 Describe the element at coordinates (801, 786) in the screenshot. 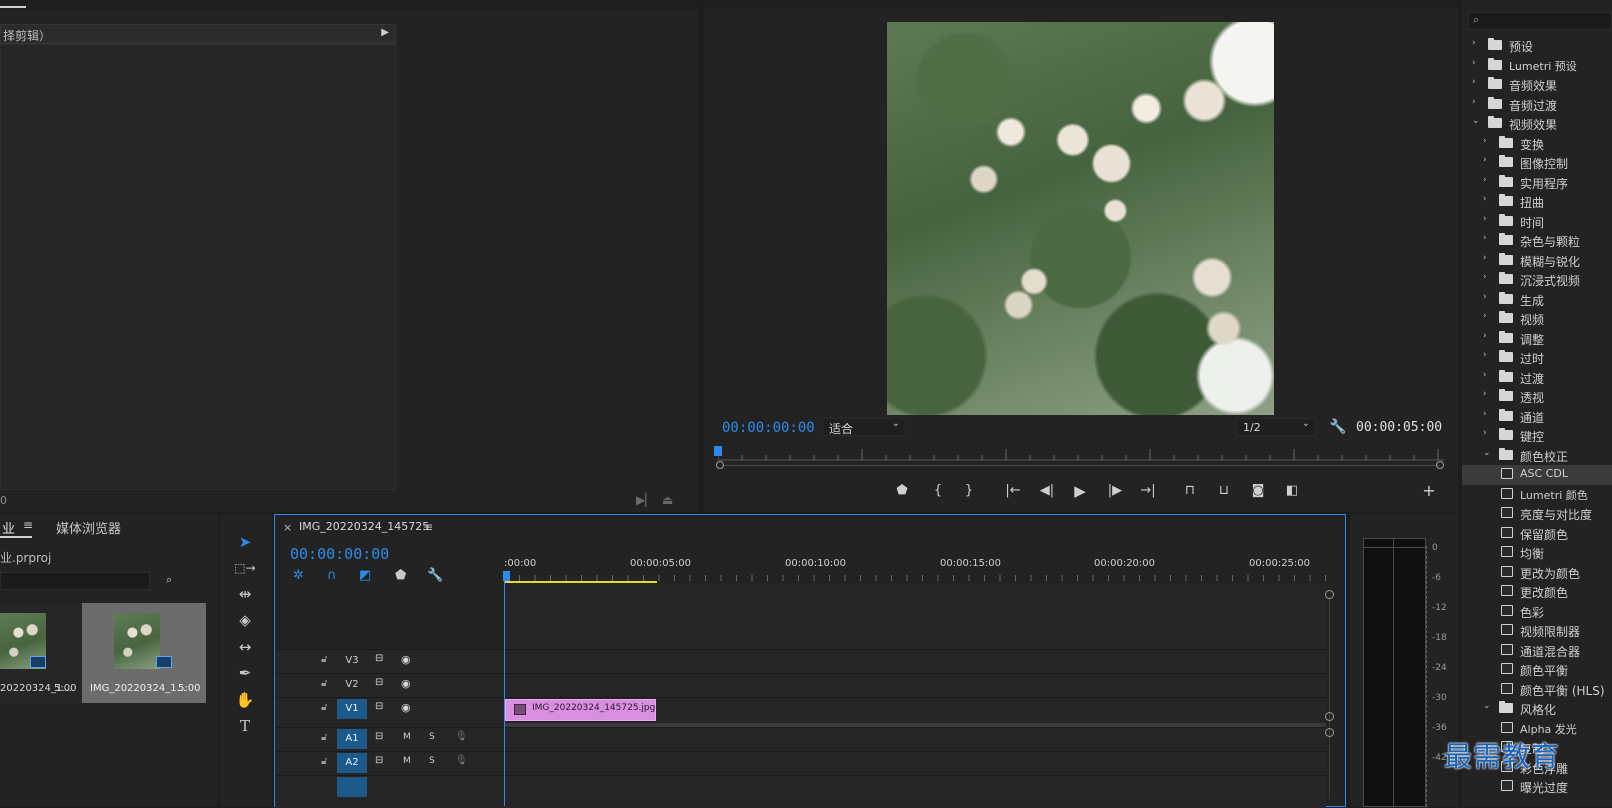

I see `track-a3` at that location.